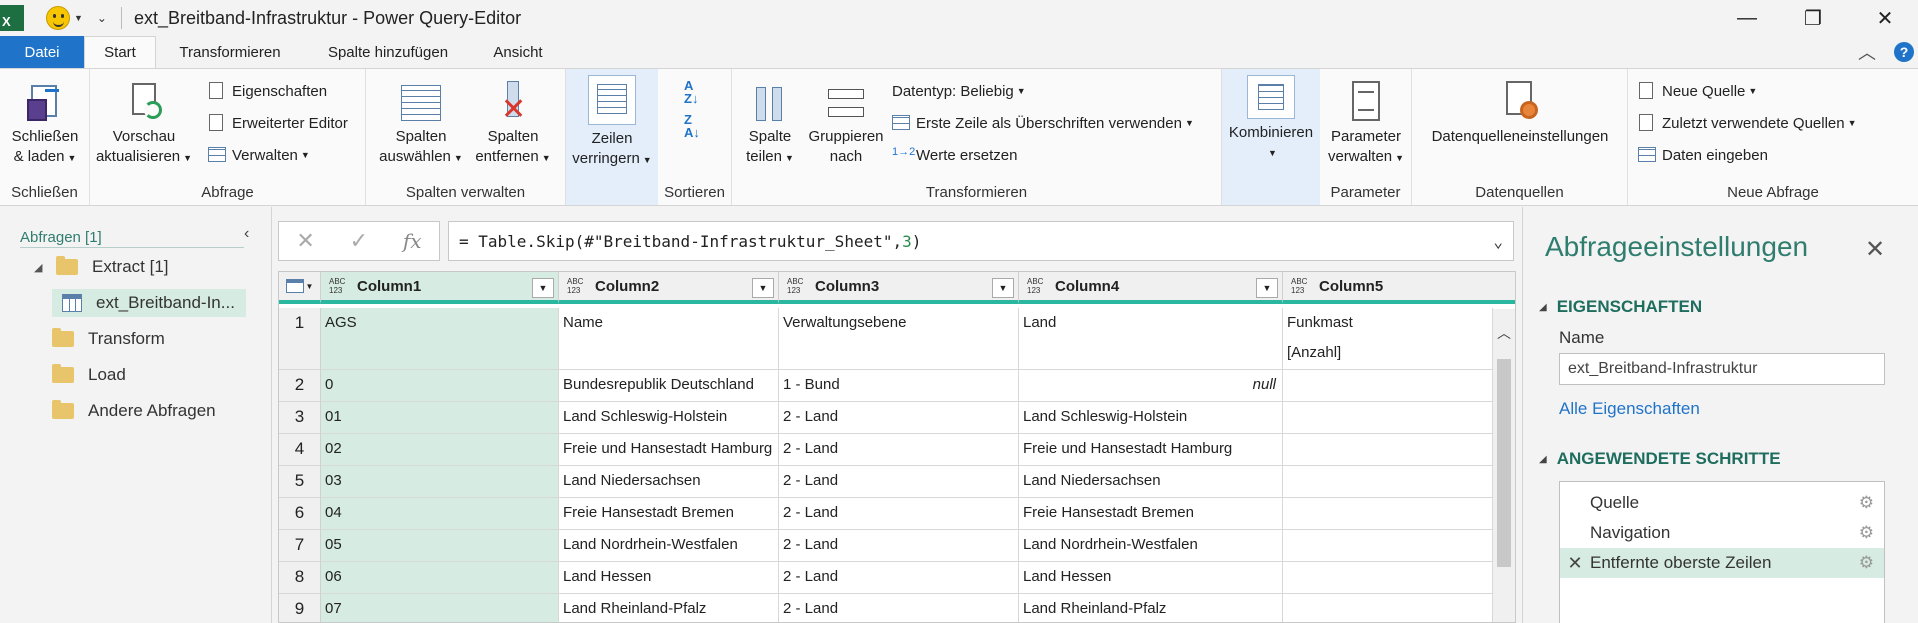  What do you see at coordinates (440, 482) in the screenshot?
I see `table-cell: 03` at bounding box center [440, 482].